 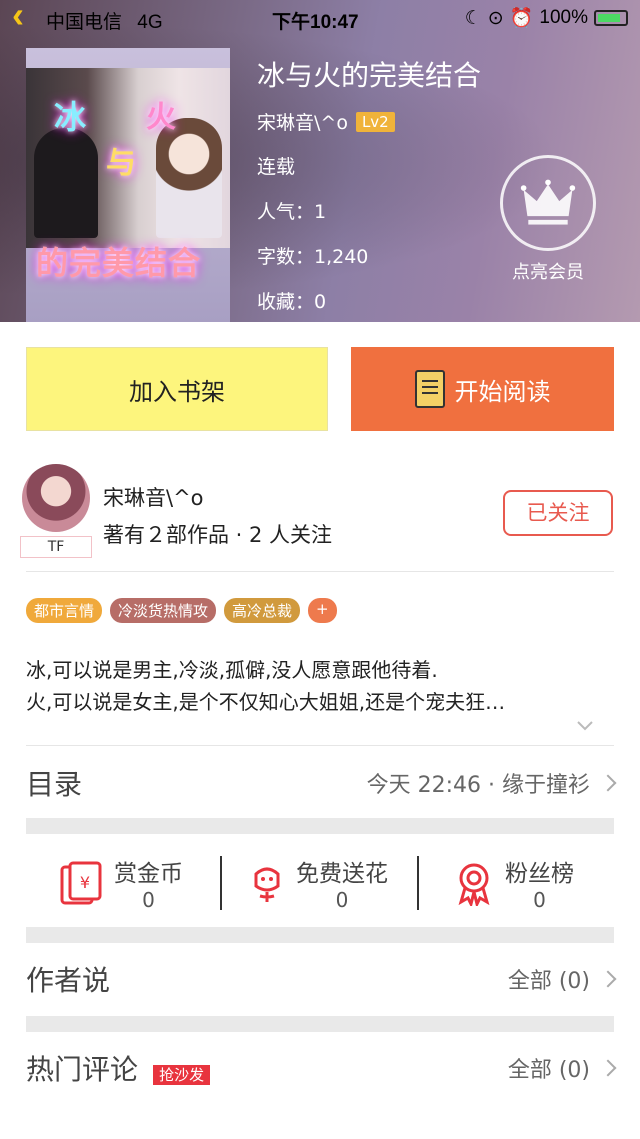 I want to click on reward-coins: ¥ 赏金币 0, so click(x=141, y=883).